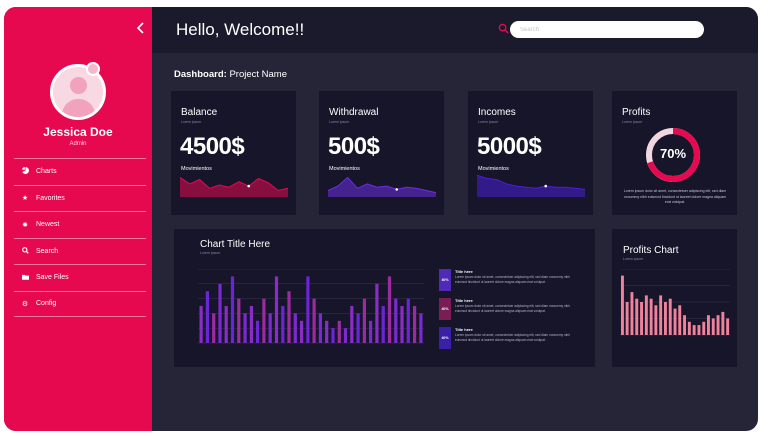 The width and height of the screenshot is (768, 436). I want to click on balance-card: Balance Lorem ipsum 4500$ Movimientos, so click(233, 153).